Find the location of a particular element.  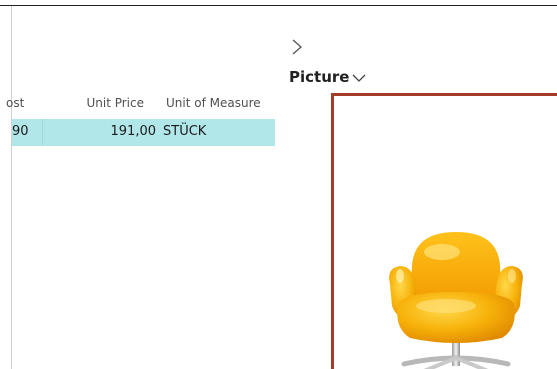

chevron-right-icon is located at coordinates (297, 47).